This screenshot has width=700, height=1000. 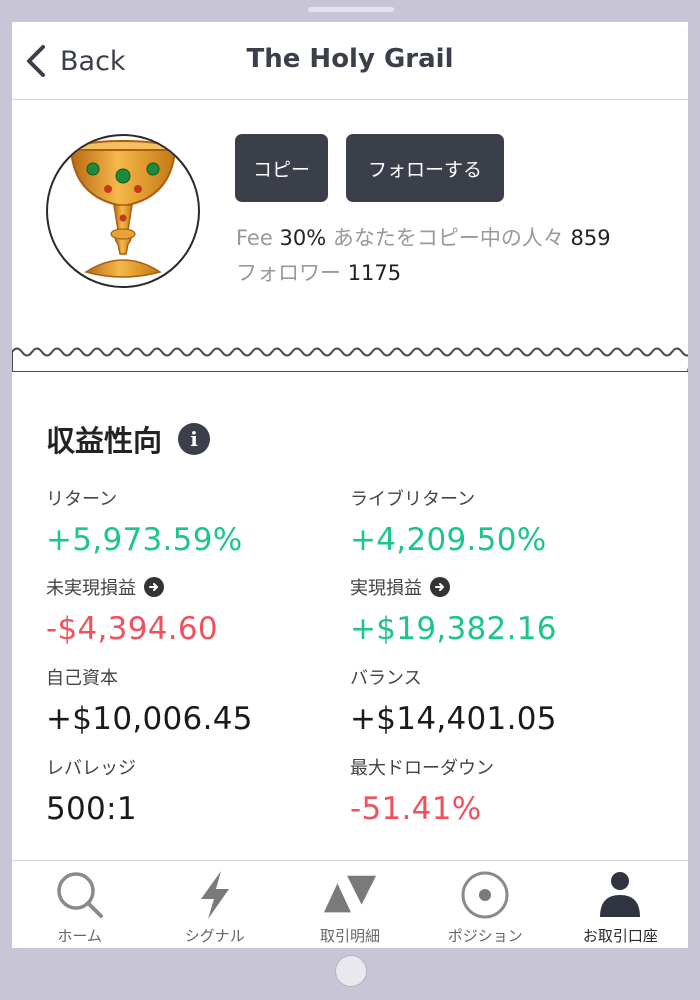 What do you see at coordinates (80, 895) in the screenshot?
I see `search-icon` at bounding box center [80, 895].